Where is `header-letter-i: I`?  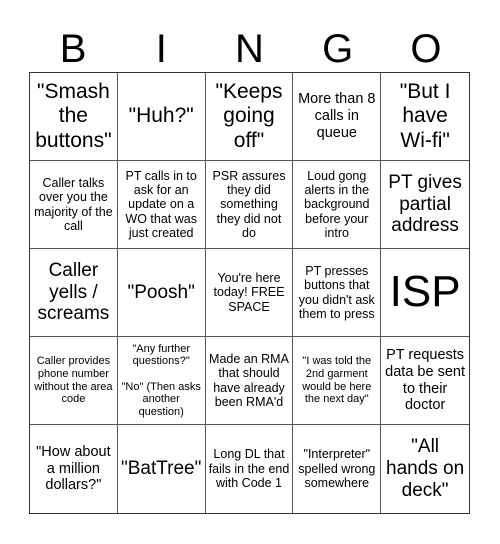
header-letter-i: I is located at coordinates (161, 49).